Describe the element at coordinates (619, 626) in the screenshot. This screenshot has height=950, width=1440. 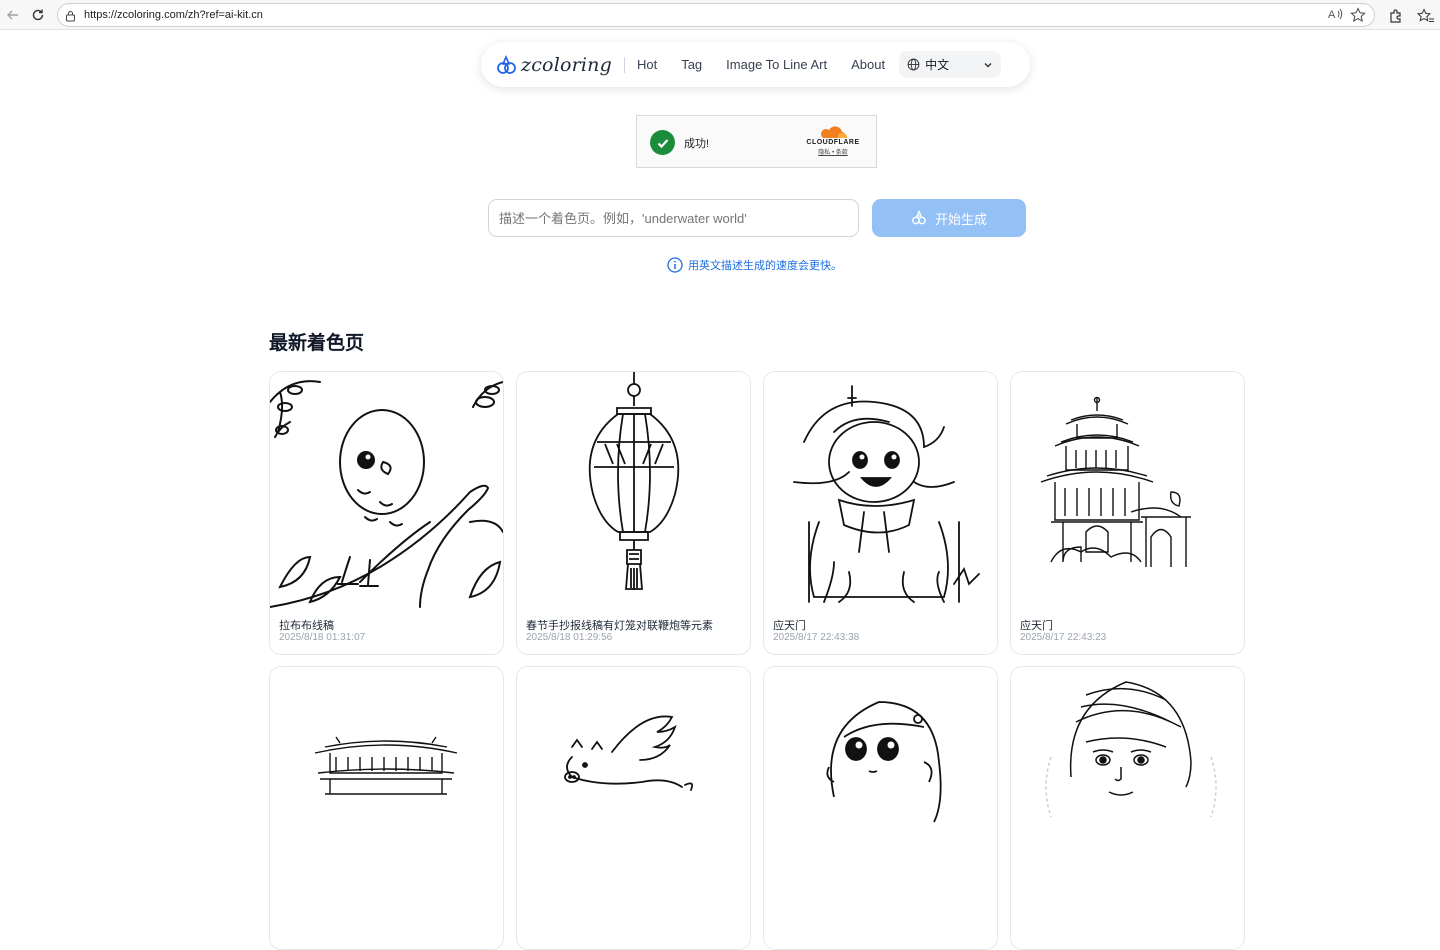
I see `card-title: 春节手抄报线稿有灯笼对联鞭炮等元素` at that location.